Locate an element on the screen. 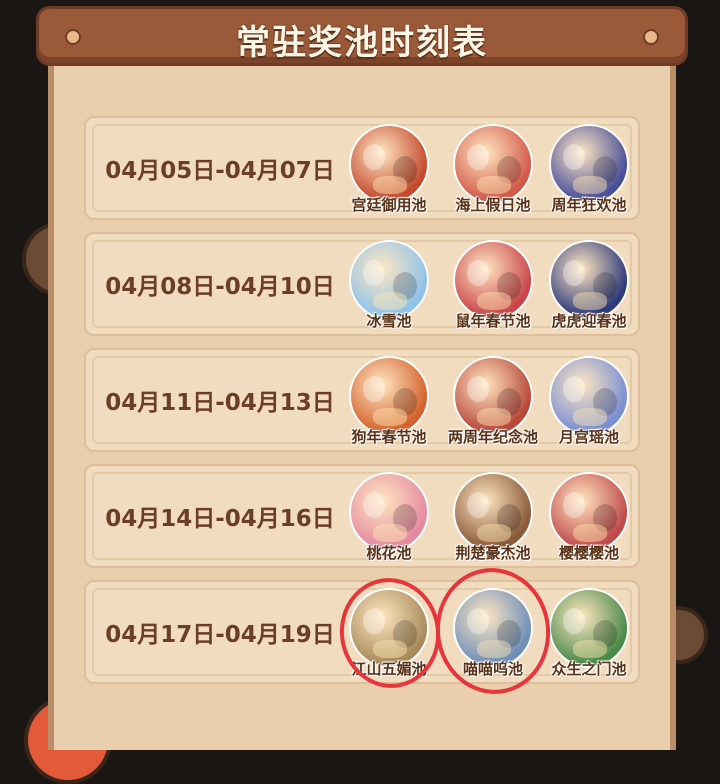  schedule-row: 04月11日-04月13日 狗年春节池 两周年纪念池 月宫瑶池 is located at coordinates (362, 400).